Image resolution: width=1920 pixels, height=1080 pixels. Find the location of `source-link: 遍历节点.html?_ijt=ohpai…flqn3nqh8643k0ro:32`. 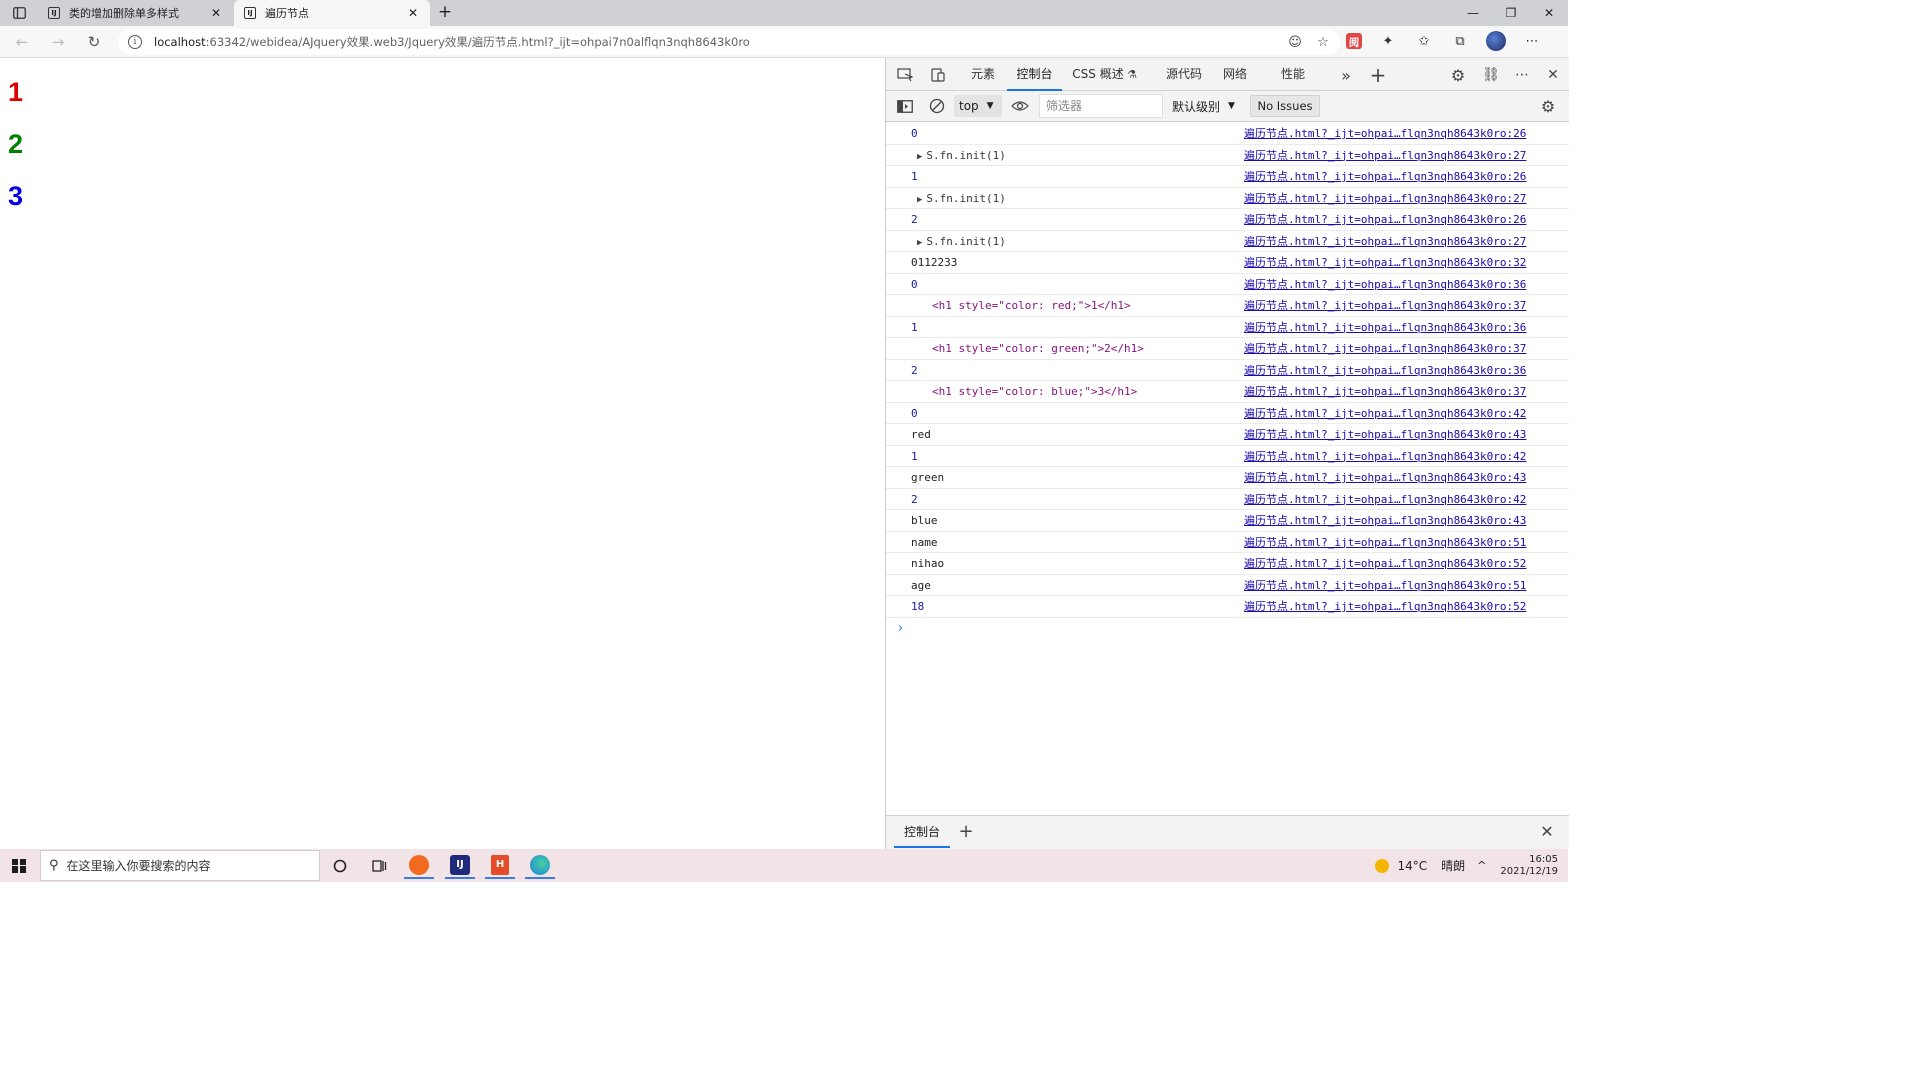

source-link: 遍历节点.html?_ijt=ohpai…flqn3nqh8643k0ro:32 is located at coordinates (1385, 262).